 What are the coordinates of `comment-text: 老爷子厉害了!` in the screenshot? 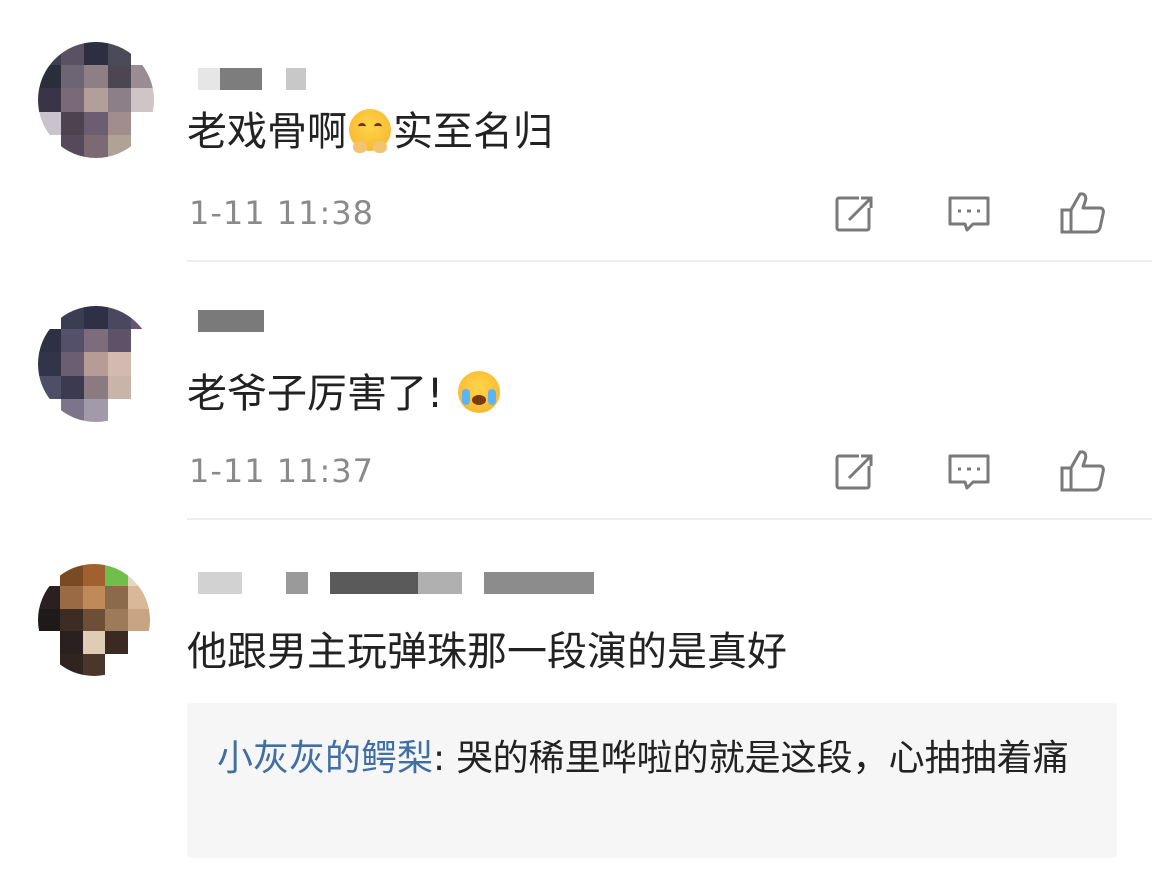 It's located at (344, 394).